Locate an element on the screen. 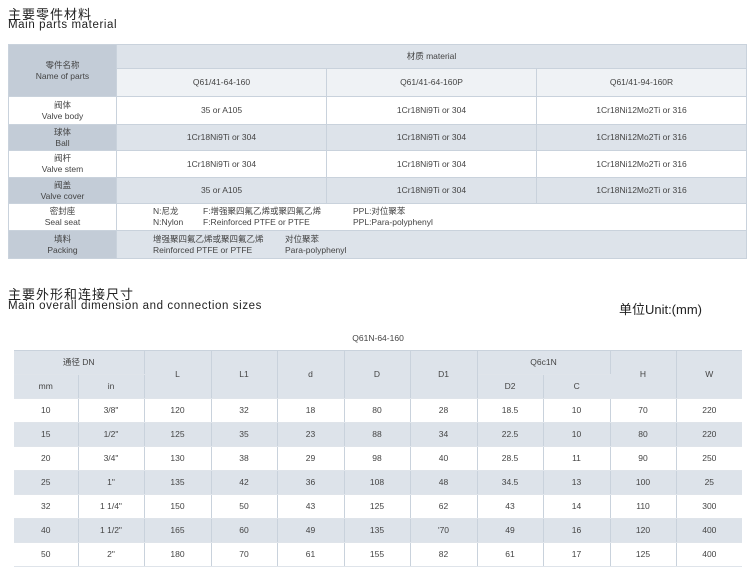 Image resolution: width=750 pixels, height=576 pixels. part-name-en: Valve stem is located at coordinates (62, 169).